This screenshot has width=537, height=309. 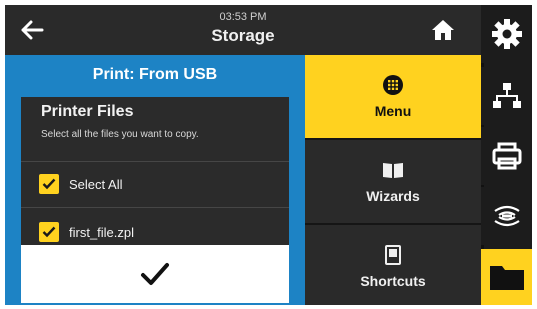 What do you see at coordinates (102, 232) in the screenshot?
I see `file-name: first_file.zpl` at bounding box center [102, 232].